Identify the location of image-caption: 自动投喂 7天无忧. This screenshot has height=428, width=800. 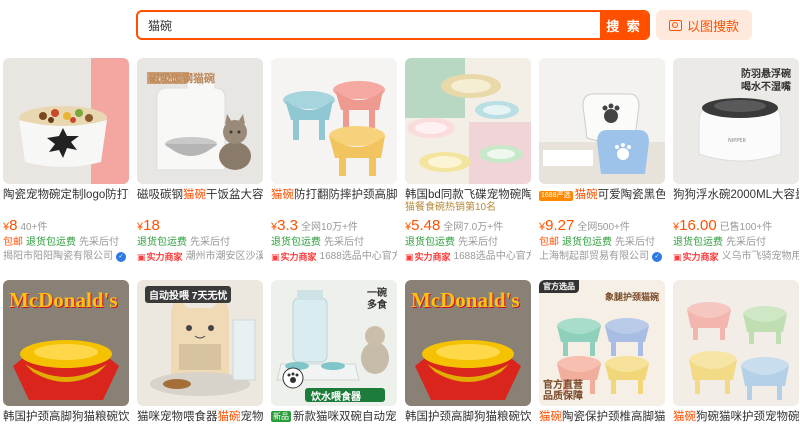
(188, 294).